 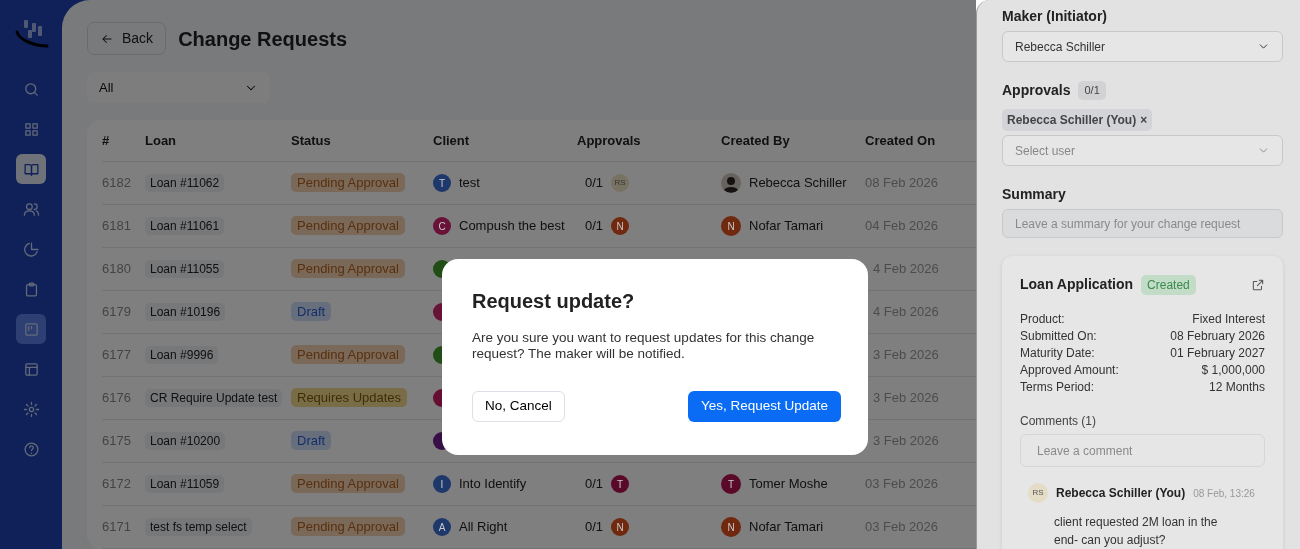 What do you see at coordinates (182, 355) in the screenshot?
I see `loan-tag: Loan #9996` at bounding box center [182, 355].